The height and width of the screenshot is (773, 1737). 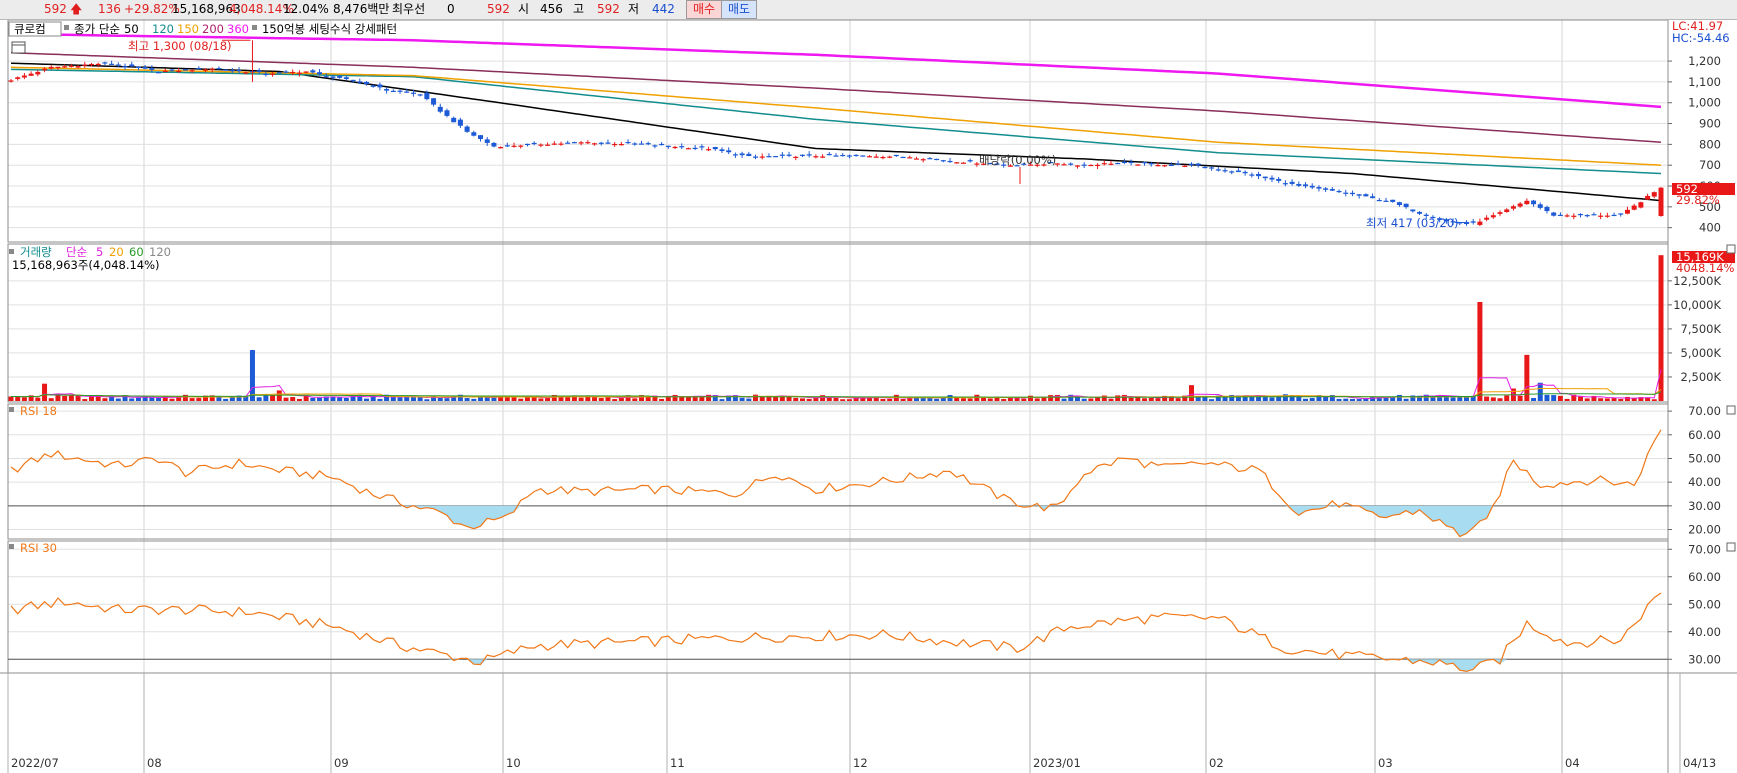 What do you see at coordinates (99, 252) in the screenshot?
I see `volume-ma-5: 5` at bounding box center [99, 252].